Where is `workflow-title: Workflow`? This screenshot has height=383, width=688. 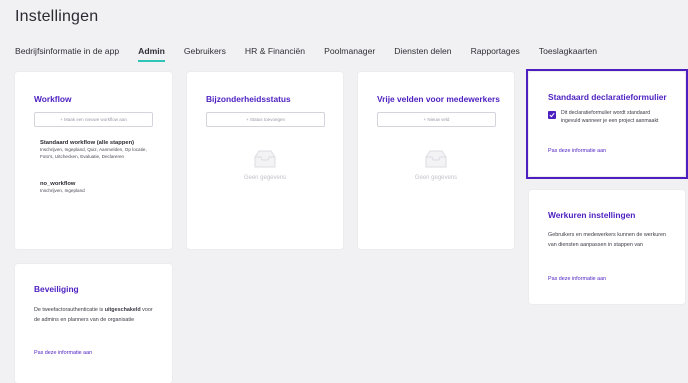
workflow-title: Workflow is located at coordinates (53, 99).